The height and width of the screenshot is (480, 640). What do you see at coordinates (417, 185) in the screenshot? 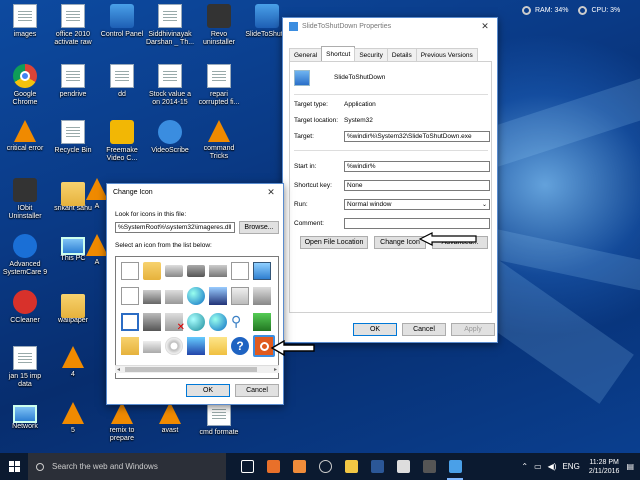
I see `shortcut-key-field: None` at bounding box center [417, 185].